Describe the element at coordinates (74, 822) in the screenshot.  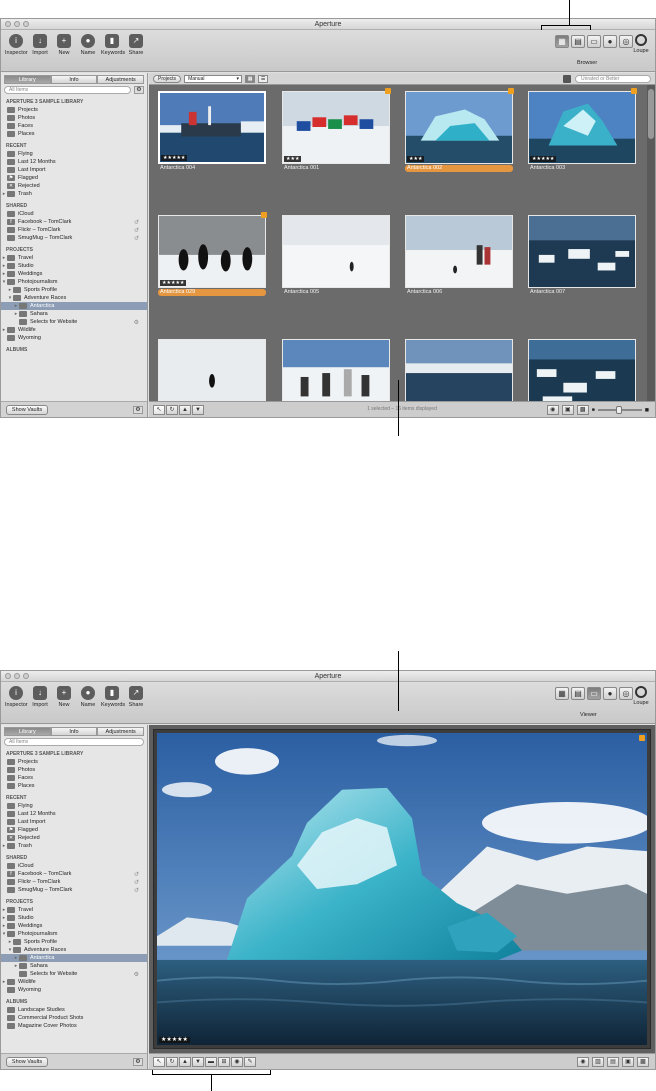
I see `sidebar-item-last-import: Last Import` at that location.